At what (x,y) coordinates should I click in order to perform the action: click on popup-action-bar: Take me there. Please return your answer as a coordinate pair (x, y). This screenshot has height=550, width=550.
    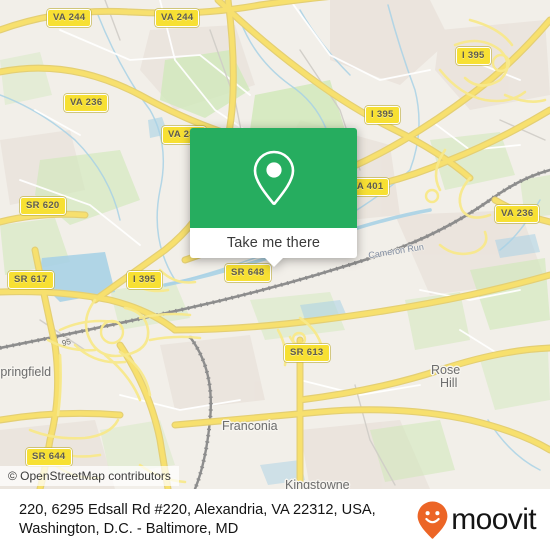
    Looking at the image, I should click on (273, 247).